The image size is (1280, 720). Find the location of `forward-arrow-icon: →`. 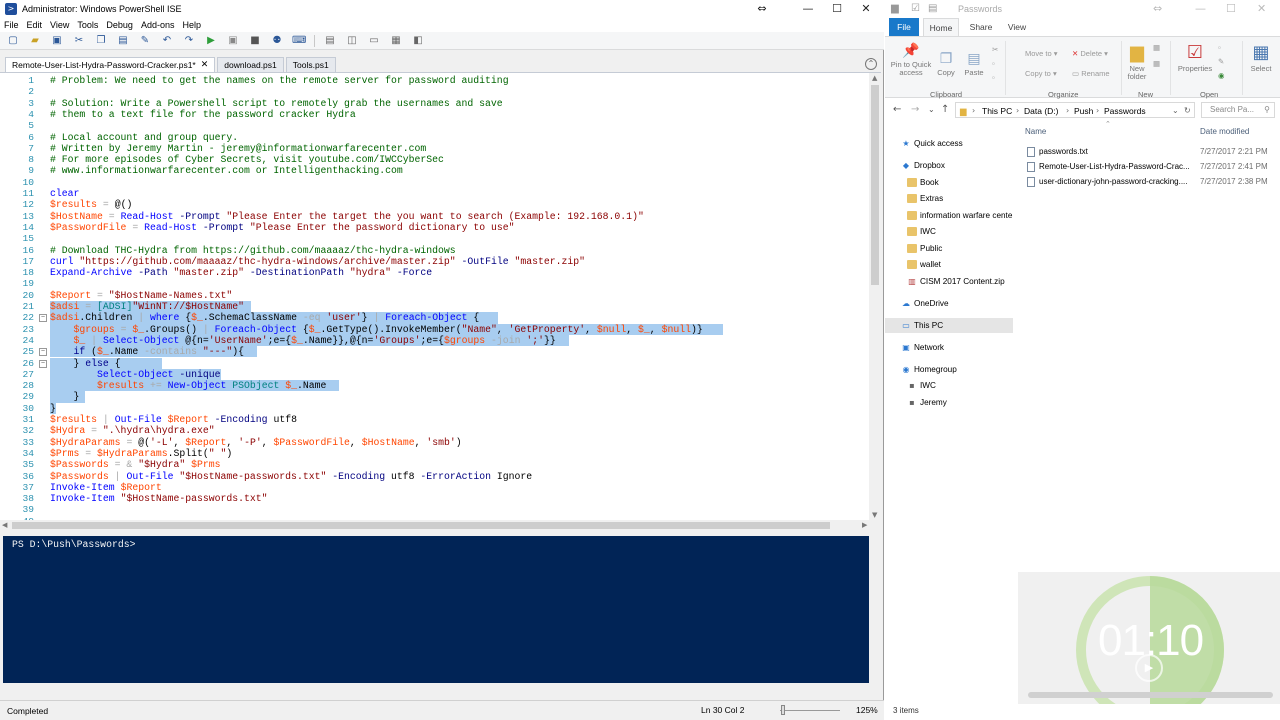

forward-arrow-icon: → is located at coordinates (915, 109).